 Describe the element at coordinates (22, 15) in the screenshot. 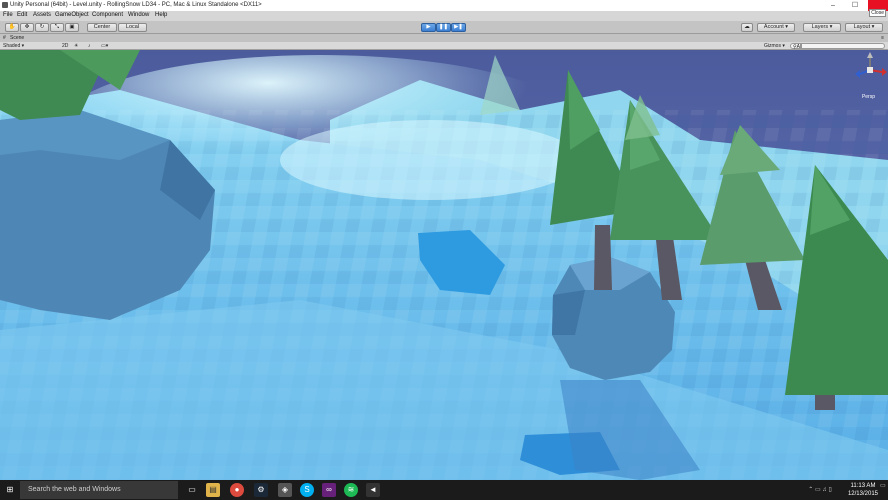

I see `menu-edit: Edit` at that location.